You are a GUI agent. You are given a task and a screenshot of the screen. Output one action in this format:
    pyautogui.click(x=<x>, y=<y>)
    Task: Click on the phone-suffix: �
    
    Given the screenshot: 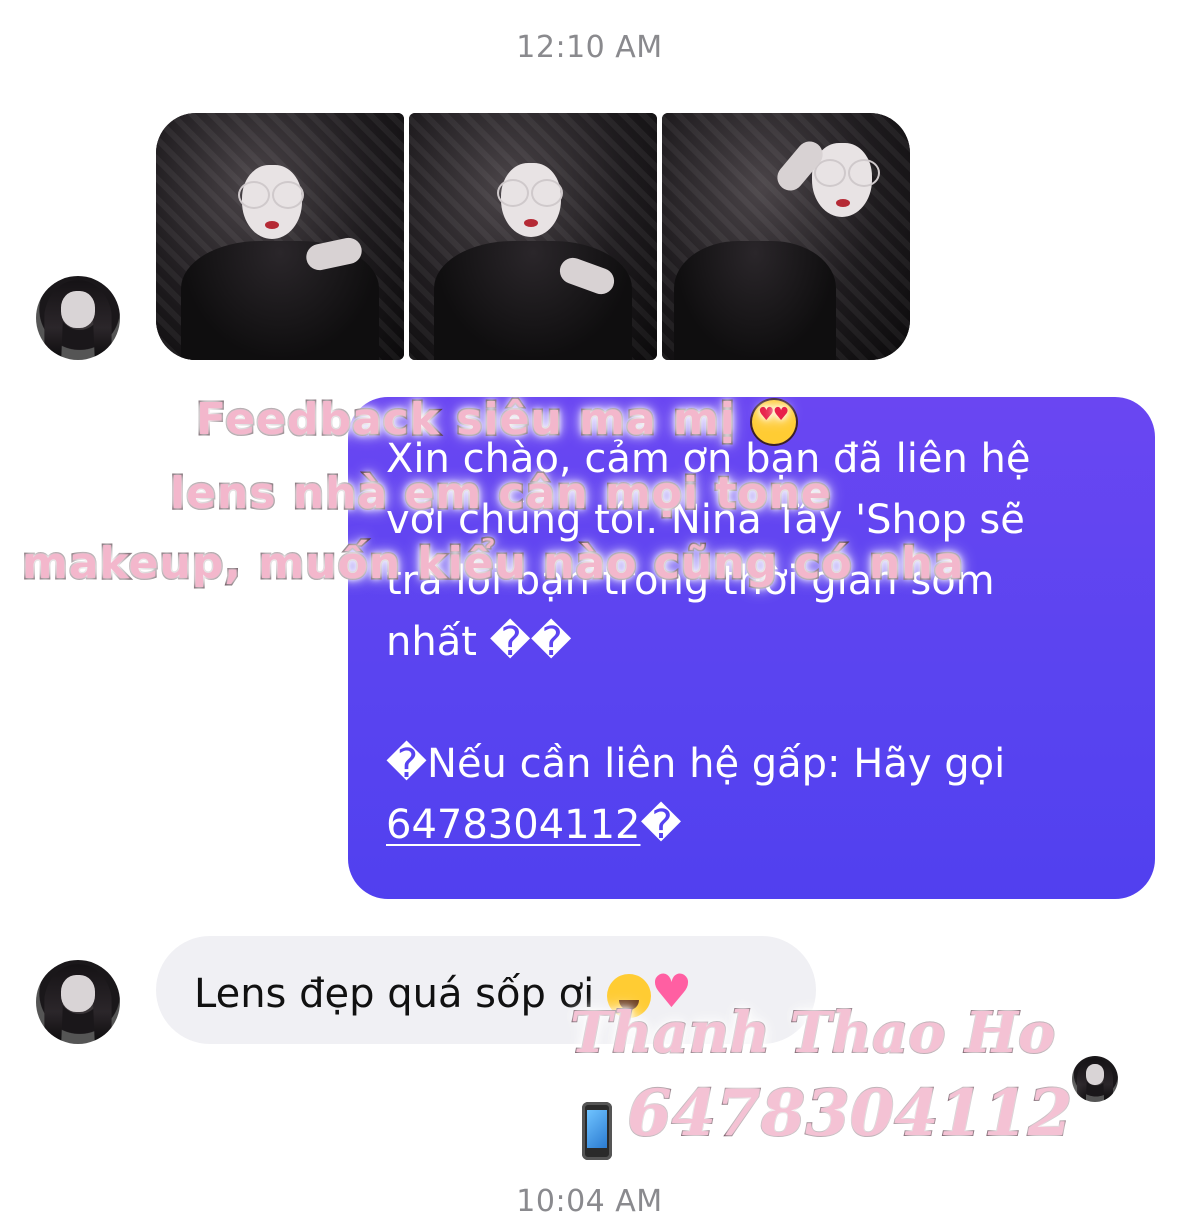 What is the action you would take?
    pyautogui.click(x=661, y=825)
    